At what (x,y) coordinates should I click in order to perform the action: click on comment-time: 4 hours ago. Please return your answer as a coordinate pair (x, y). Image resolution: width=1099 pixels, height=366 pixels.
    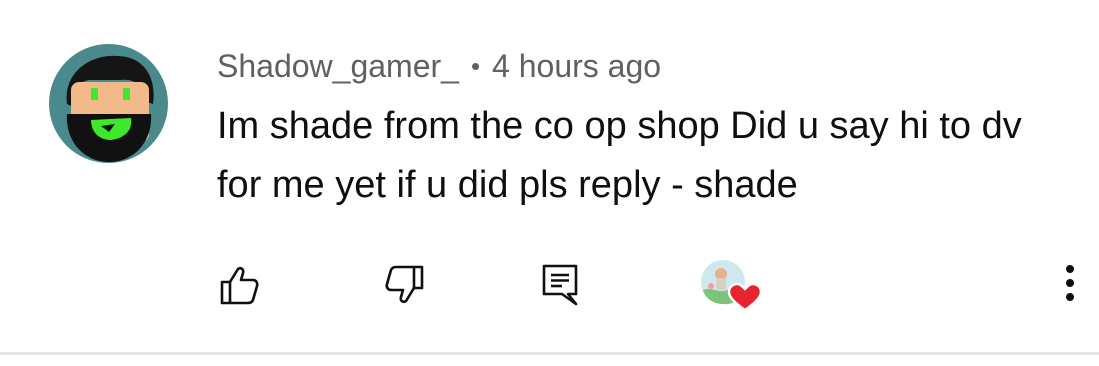
    Looking at the image, I should click on (576, 66).